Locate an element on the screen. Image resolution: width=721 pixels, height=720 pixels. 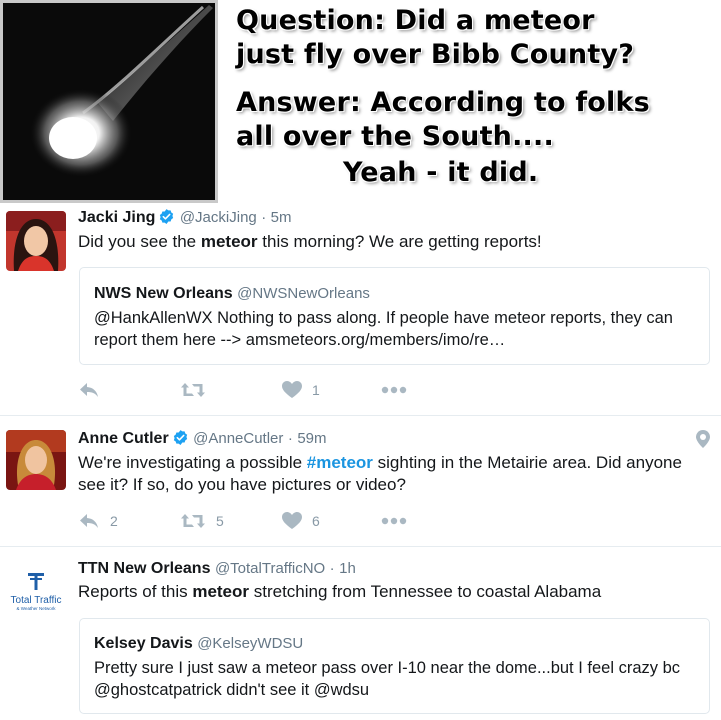
like-button: 1 is located at coordinates (301, 390).